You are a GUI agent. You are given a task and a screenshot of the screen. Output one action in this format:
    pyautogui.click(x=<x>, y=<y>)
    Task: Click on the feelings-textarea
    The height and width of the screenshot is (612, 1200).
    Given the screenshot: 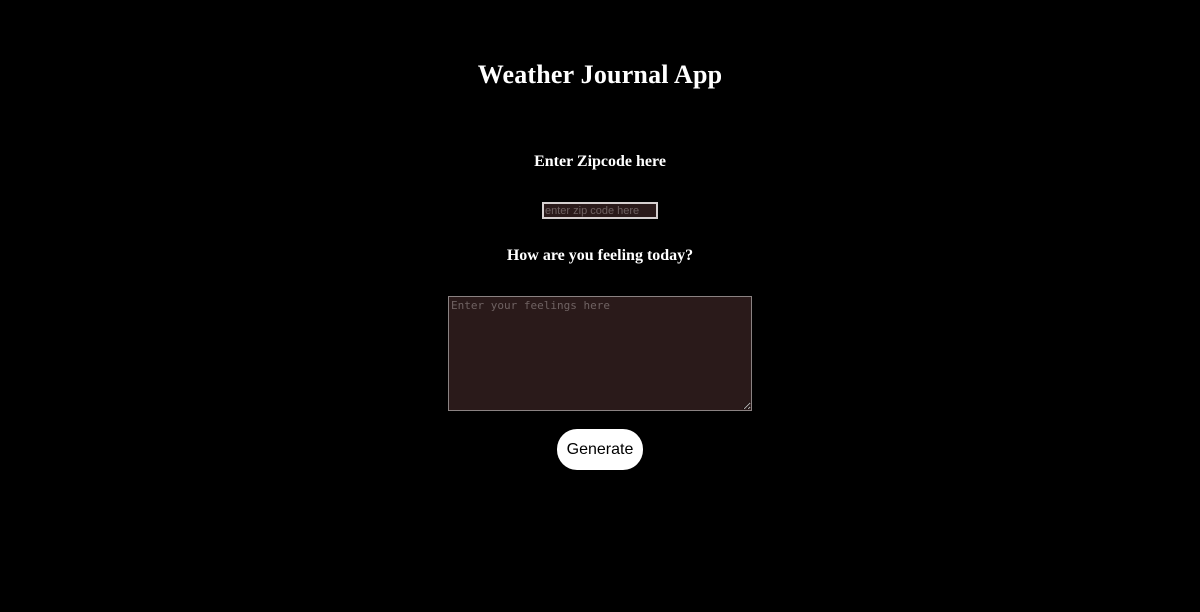 What is the action you would take?
    pyautogui.click(x=600, y=353)
    